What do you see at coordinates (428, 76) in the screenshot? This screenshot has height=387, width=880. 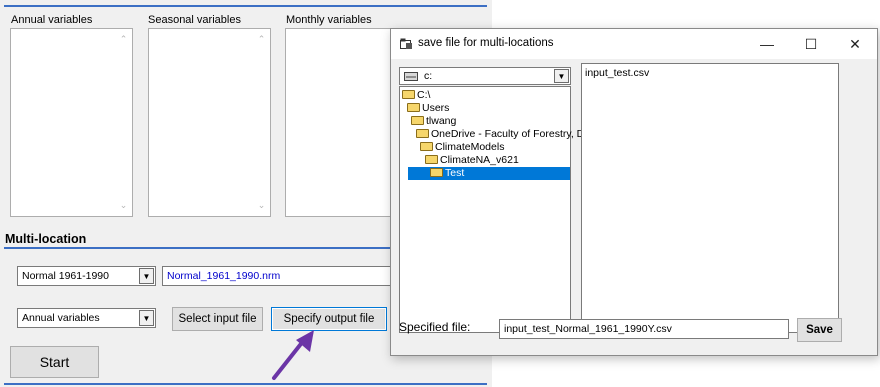 I see `drive-value: c:` at bounding box center [428, 76].